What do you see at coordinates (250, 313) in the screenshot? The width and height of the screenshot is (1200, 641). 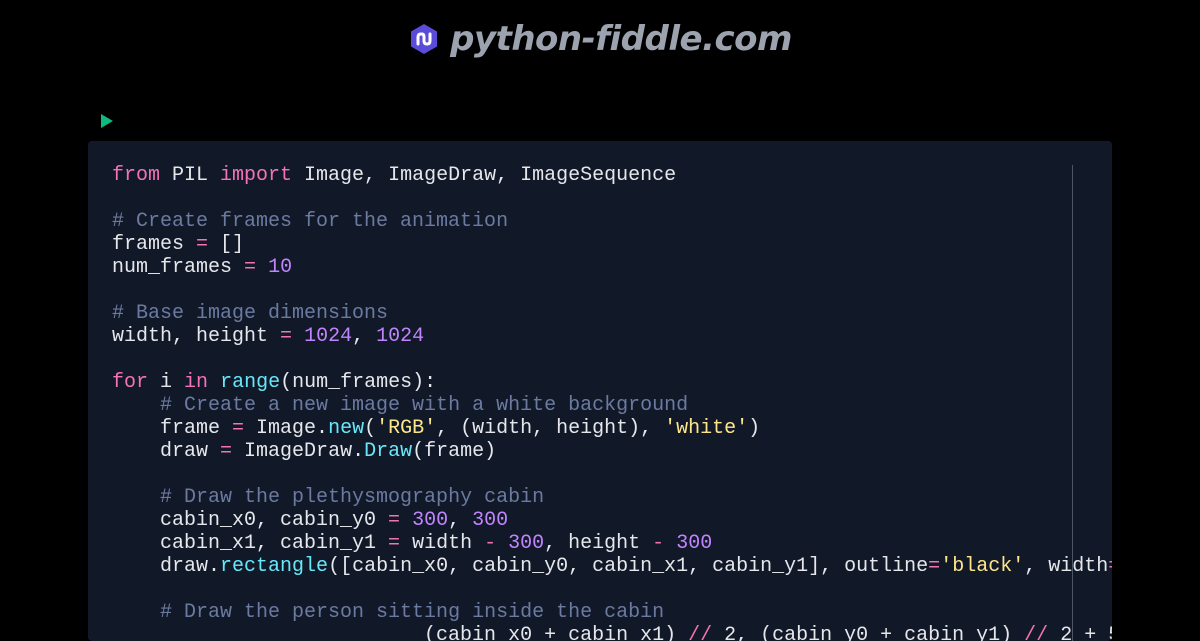 I see `code-token: # Base image dimensions` at bounding box center [250, 313].